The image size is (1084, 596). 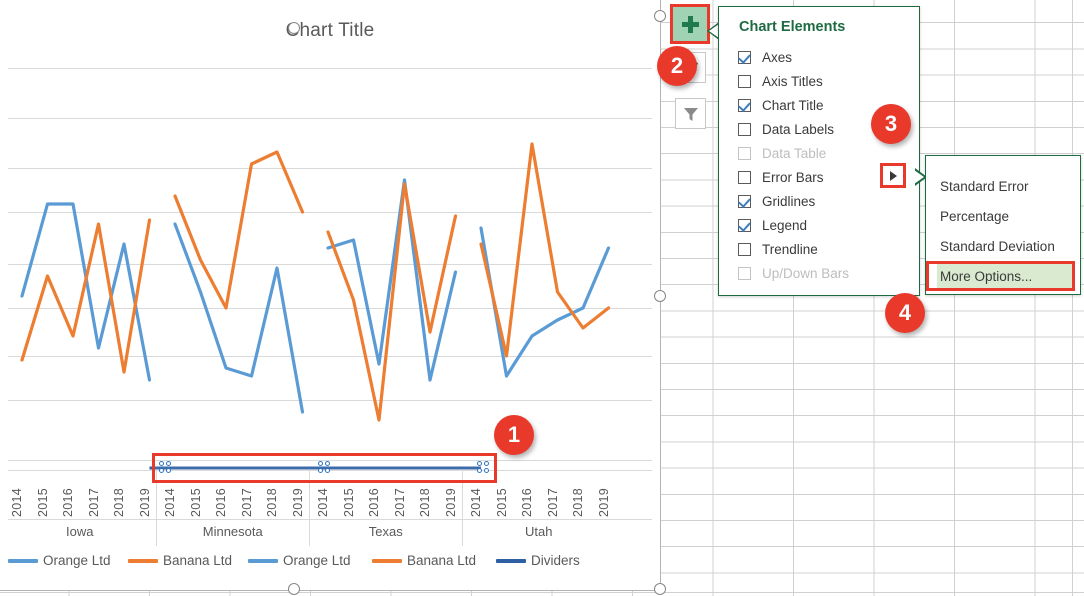 What do you see at coordinates (772, 225) in the screenshot?
I see `chart-element-legend: Legend` at bounding box center [772, 225].